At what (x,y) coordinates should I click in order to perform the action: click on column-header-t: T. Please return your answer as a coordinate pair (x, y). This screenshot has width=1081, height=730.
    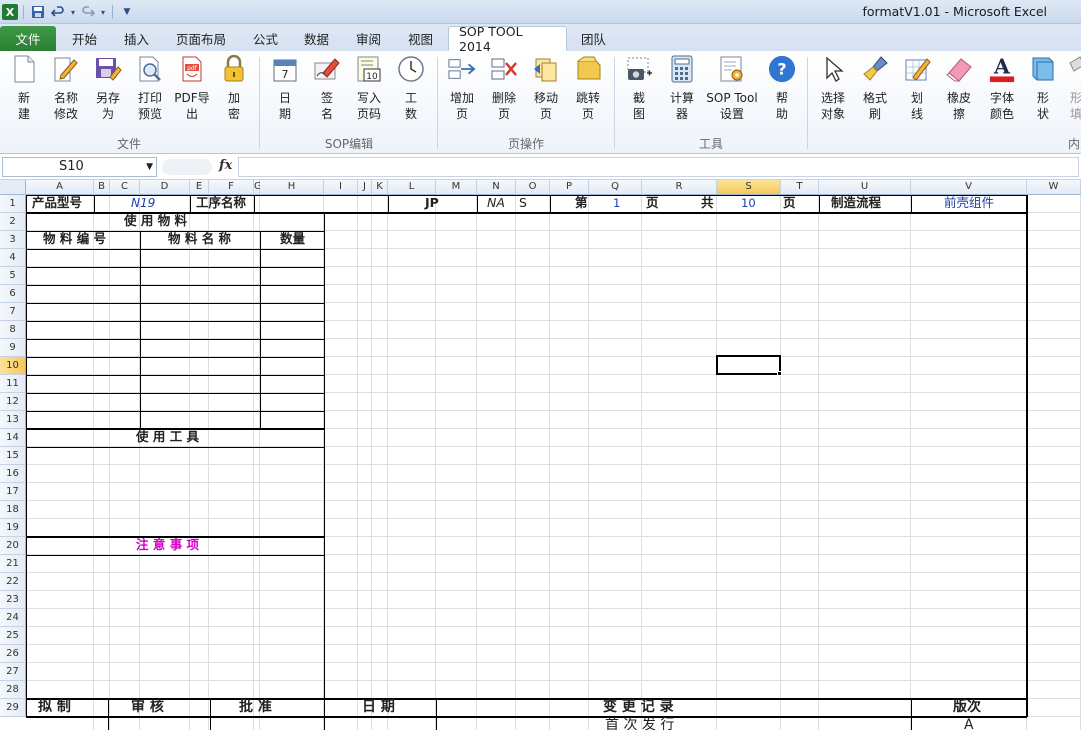
    Looking at the image, I should click on (800, 187).